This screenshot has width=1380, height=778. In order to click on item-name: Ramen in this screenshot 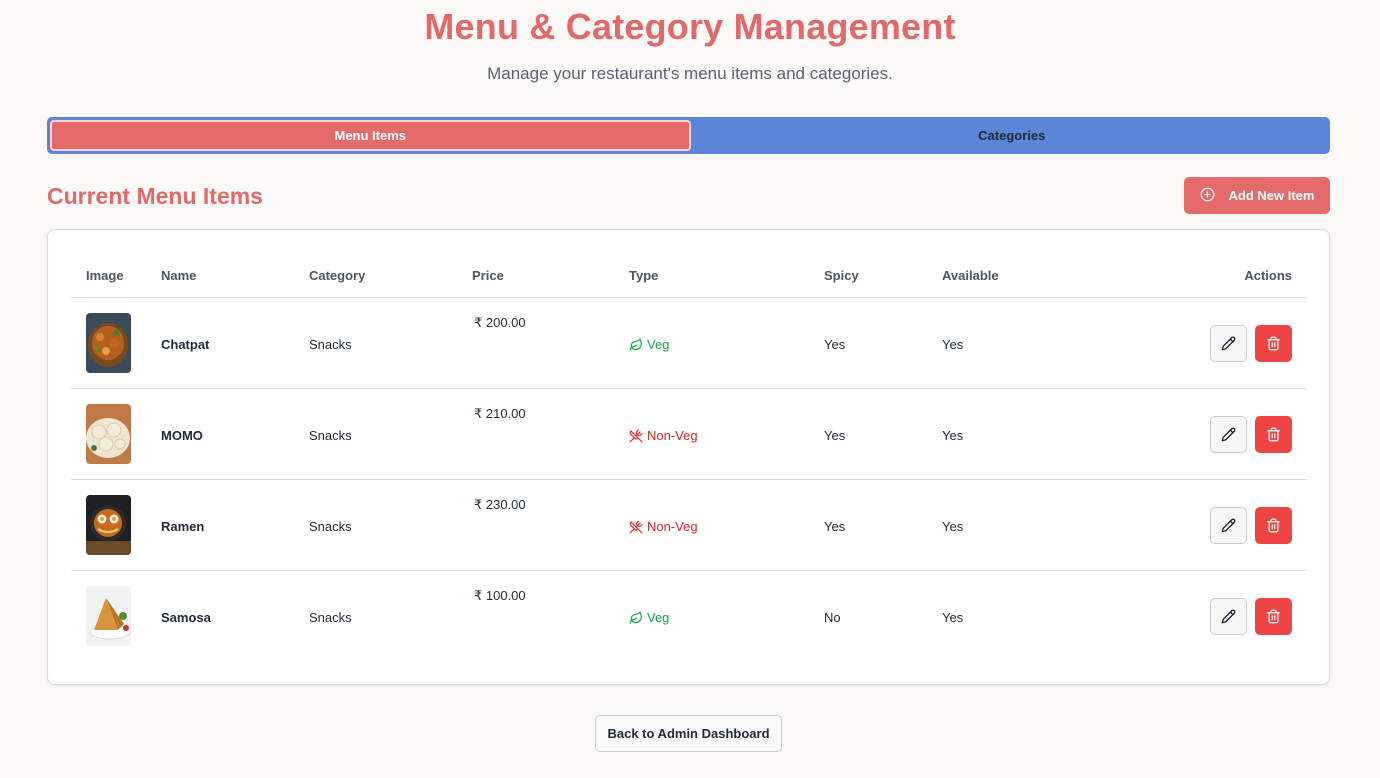, I will do `click(183, 526)`.